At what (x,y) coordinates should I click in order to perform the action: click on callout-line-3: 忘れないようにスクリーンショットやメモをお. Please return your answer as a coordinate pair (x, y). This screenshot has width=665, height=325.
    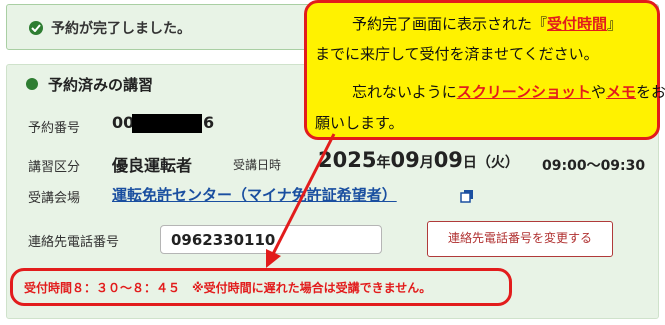
    Looking at the image, I should click on (508, 91).